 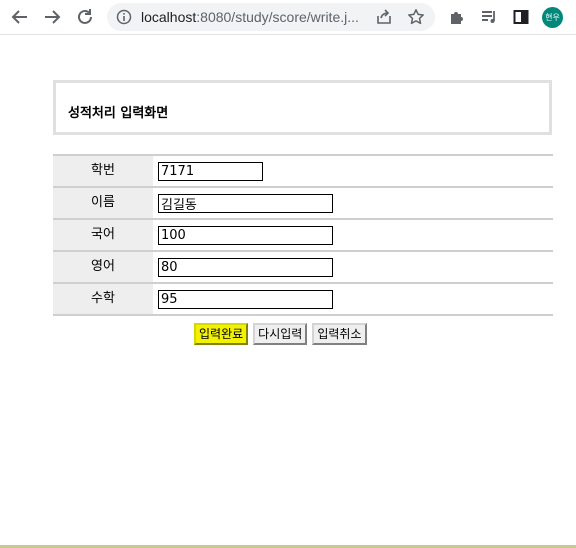 I want to click on form-buttons: 입력완료 다시입력 입력취소, so click(x=280, y=334).